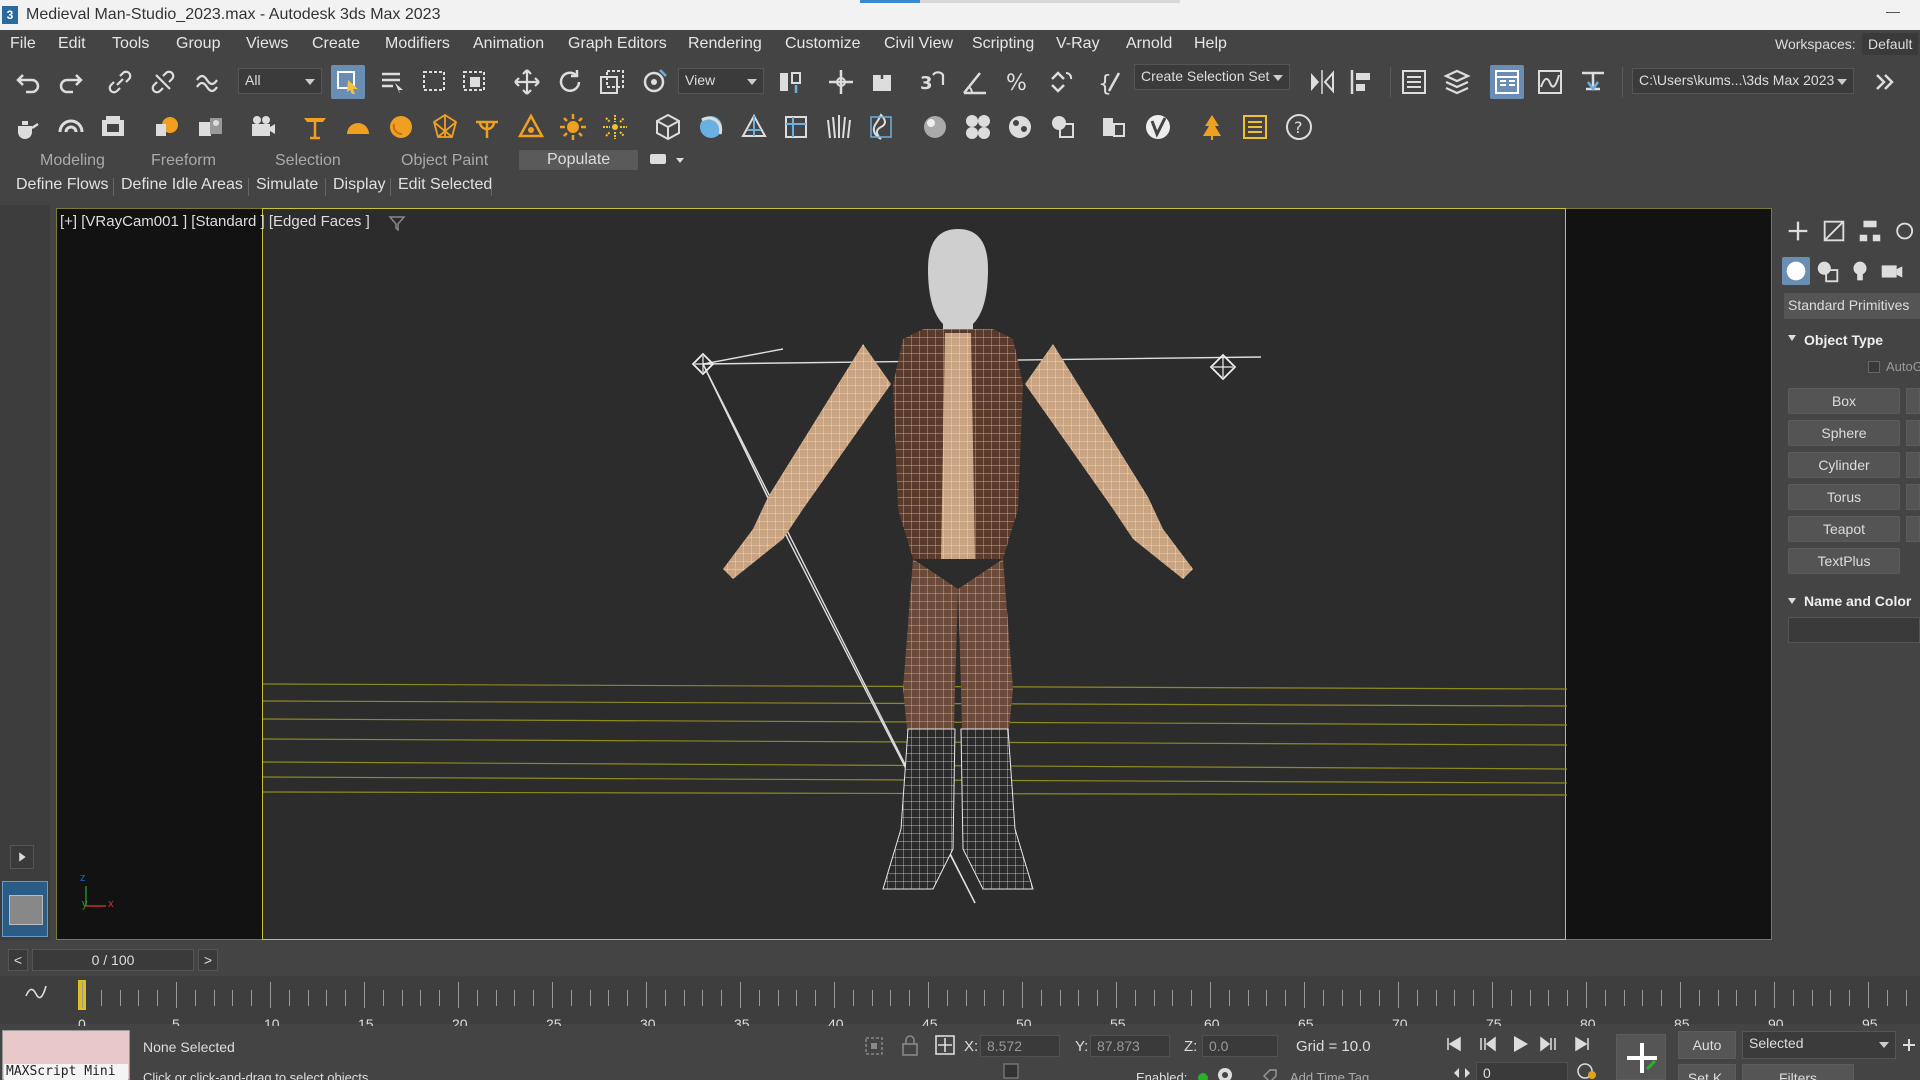 Image resolution: width=1920 pixels, height=1080 pixels. I want to click on chevron-down-icon, so click(680, 160).